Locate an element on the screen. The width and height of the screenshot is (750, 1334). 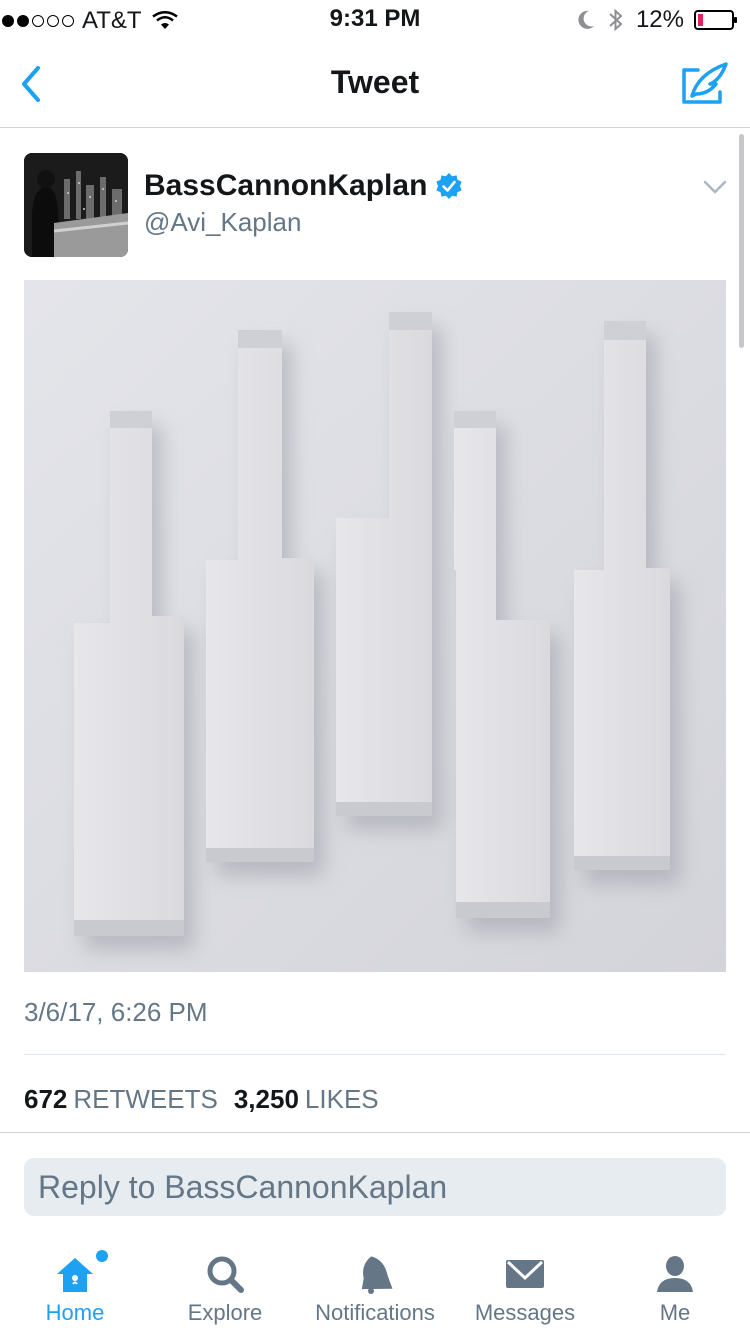
compose-icon is located at coordinates (705, 83).